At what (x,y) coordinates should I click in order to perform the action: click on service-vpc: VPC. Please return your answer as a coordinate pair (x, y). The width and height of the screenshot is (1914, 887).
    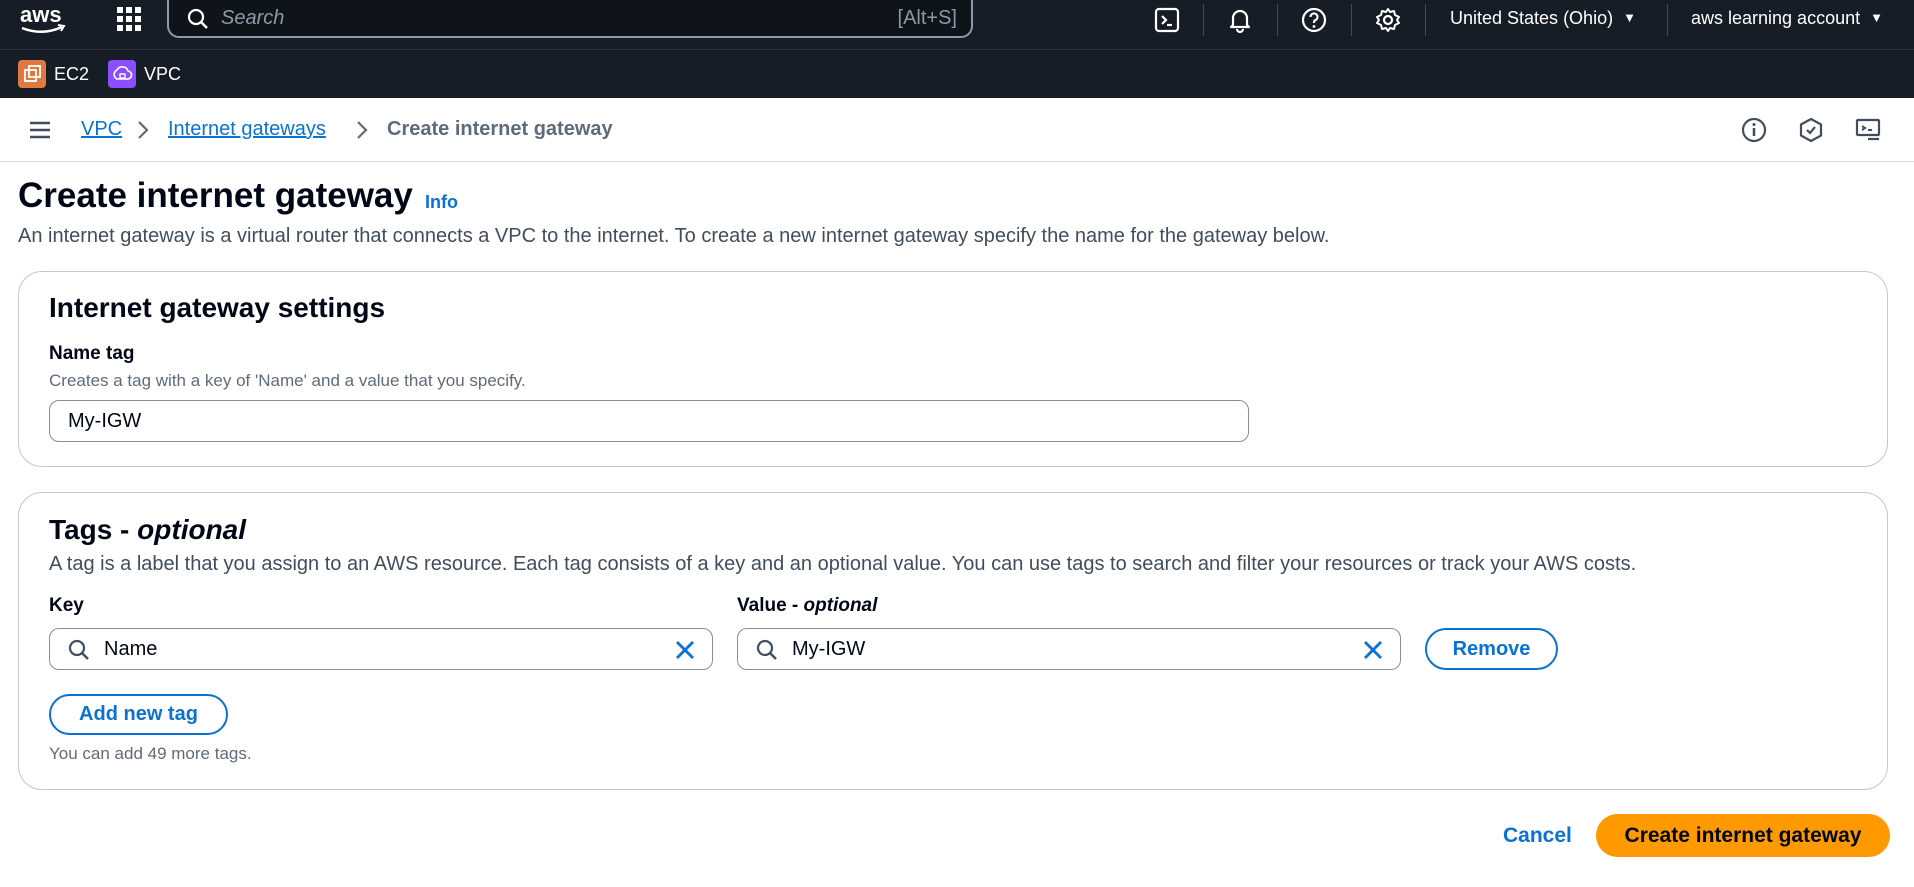
    Looking at the image, I should click on (144, 74).